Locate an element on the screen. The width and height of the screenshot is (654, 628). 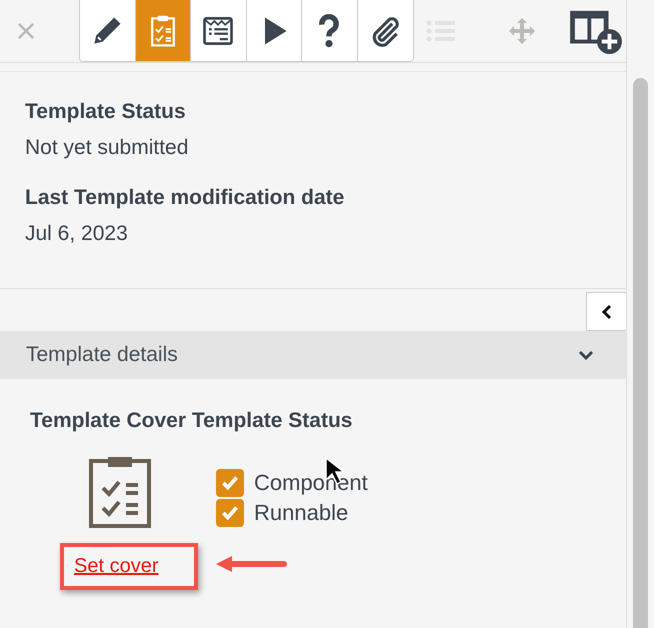
clipboard-tool-button is located at coordinates (164, 30).